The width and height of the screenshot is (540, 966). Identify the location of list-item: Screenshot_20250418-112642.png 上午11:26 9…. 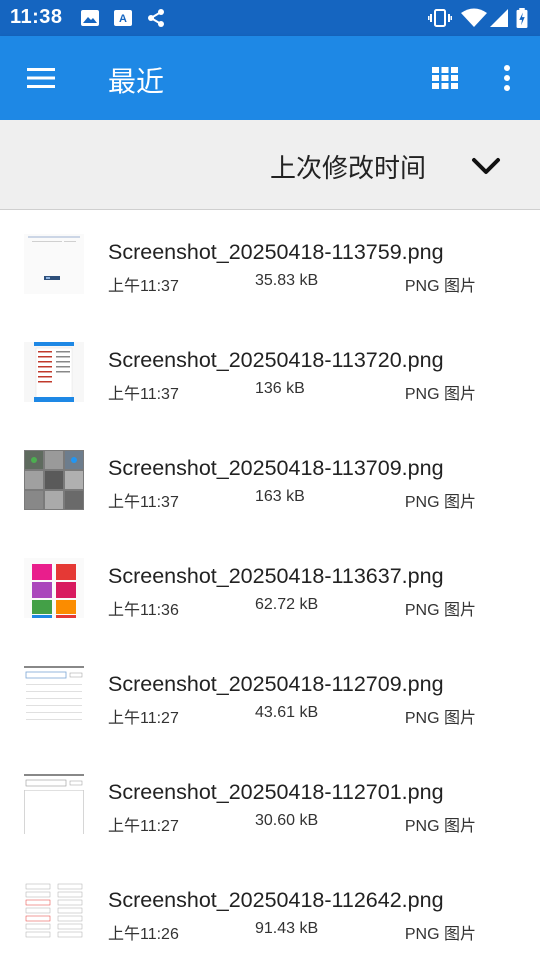
(270, 912).